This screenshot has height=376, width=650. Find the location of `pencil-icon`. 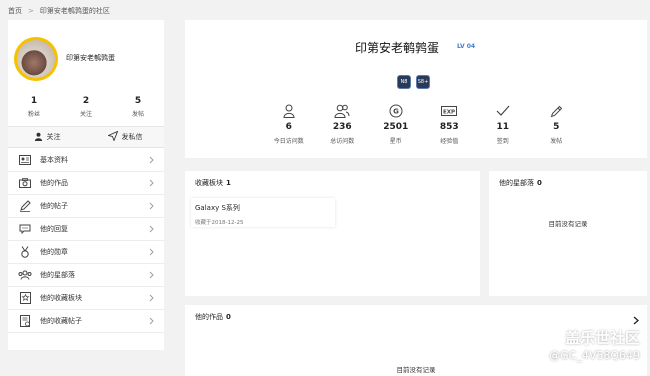

pencil-icon is located at coordinates (557, 111).